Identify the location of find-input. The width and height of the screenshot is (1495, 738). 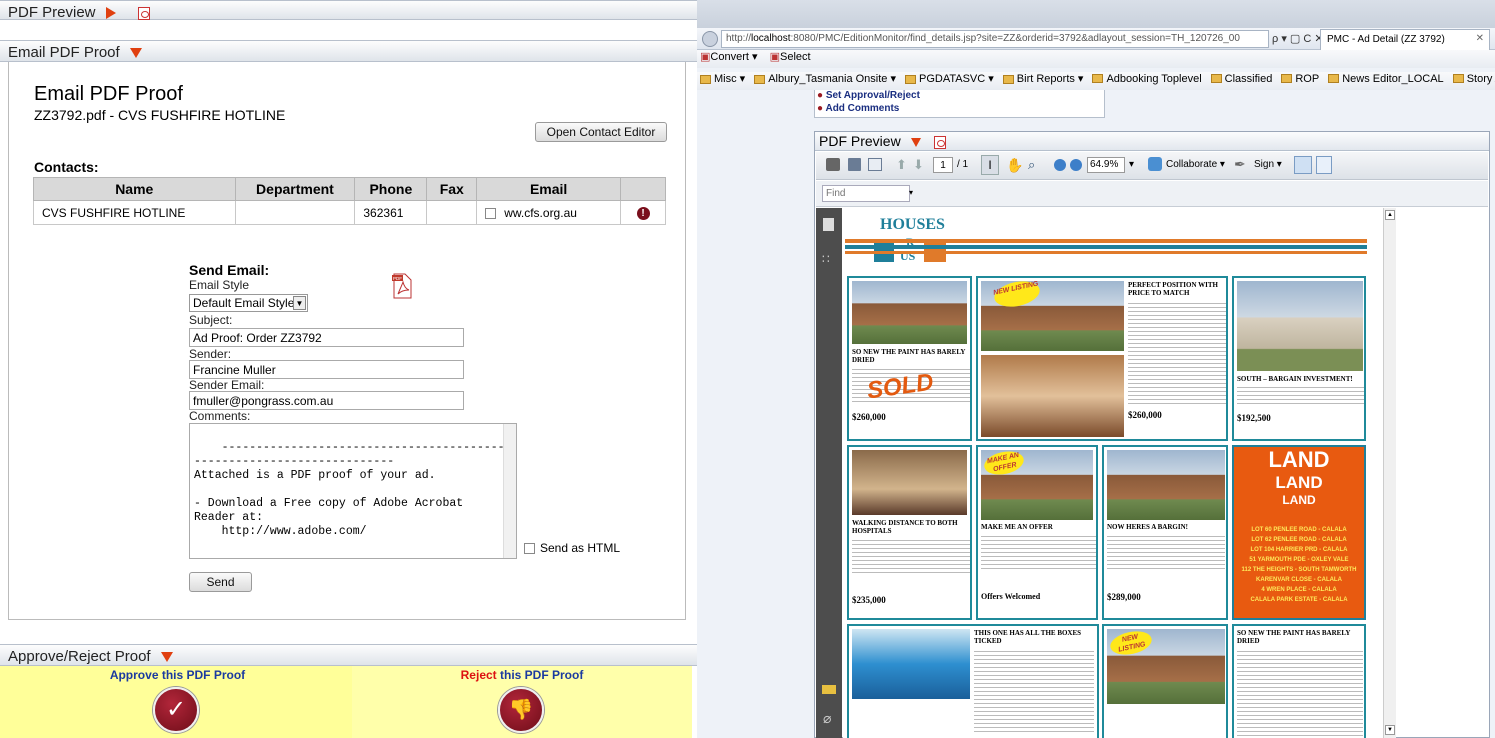
(866, 193).